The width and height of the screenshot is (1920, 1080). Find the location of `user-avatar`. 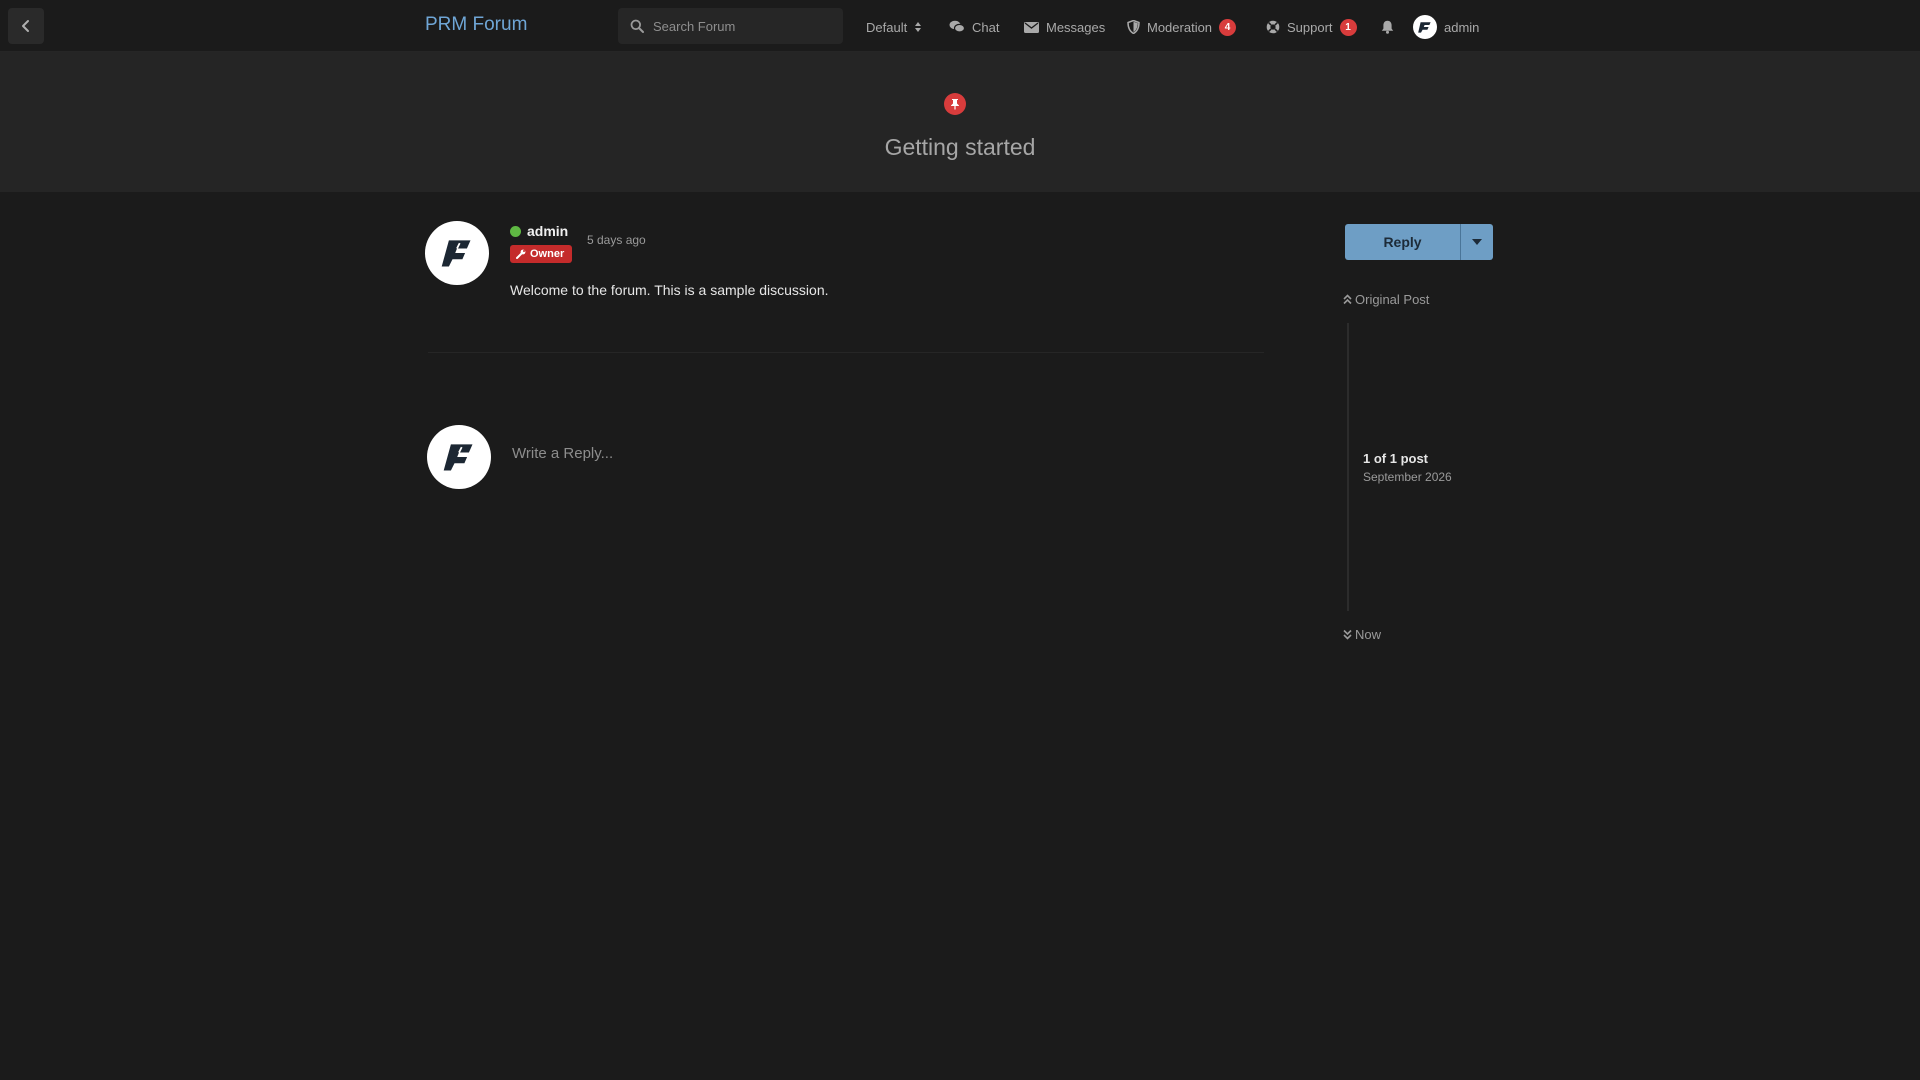

user-avatar is located at coordinates (1425, 27).